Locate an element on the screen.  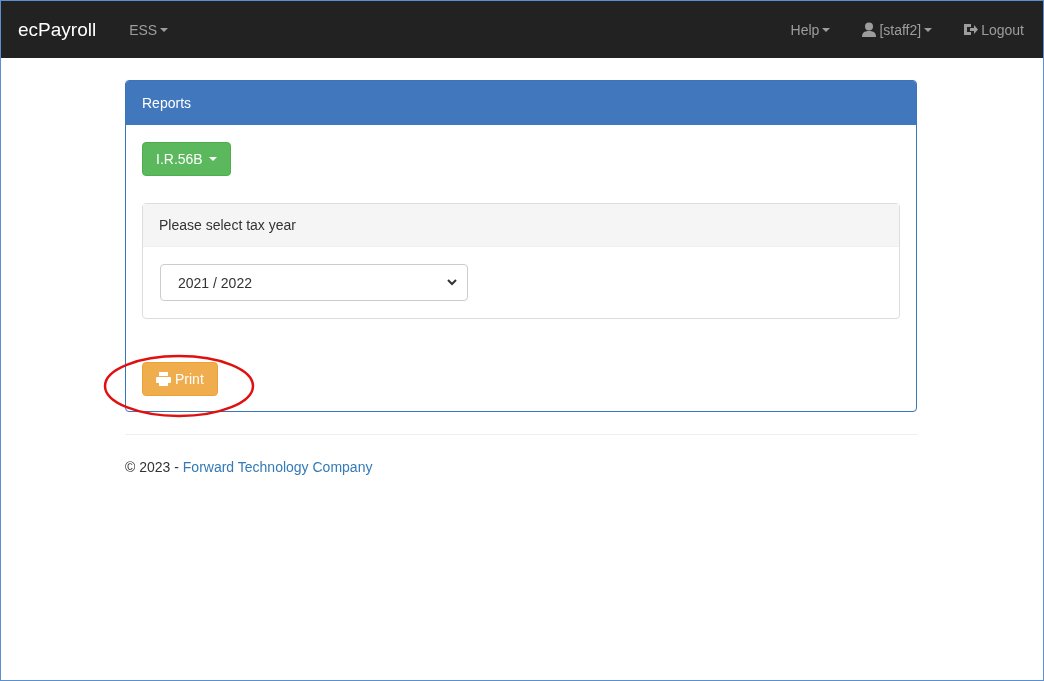
panel-title: Reports is located at coordinates (521, 103).